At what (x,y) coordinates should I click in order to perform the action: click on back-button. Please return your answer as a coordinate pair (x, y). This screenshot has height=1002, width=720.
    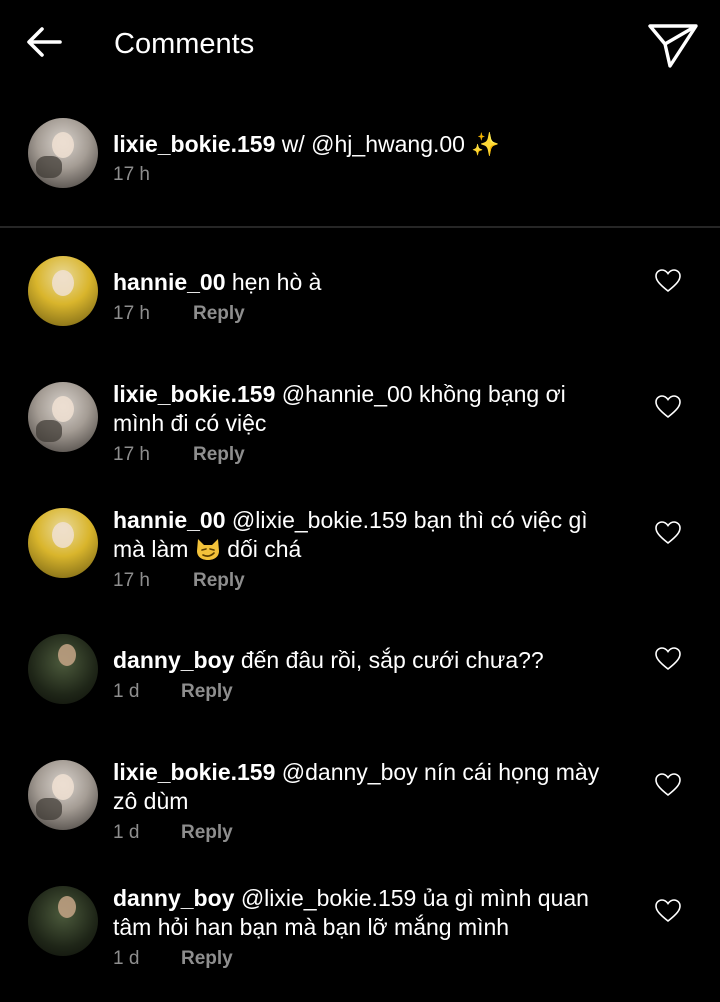
    Looking at the image, I should click on (44, 42).